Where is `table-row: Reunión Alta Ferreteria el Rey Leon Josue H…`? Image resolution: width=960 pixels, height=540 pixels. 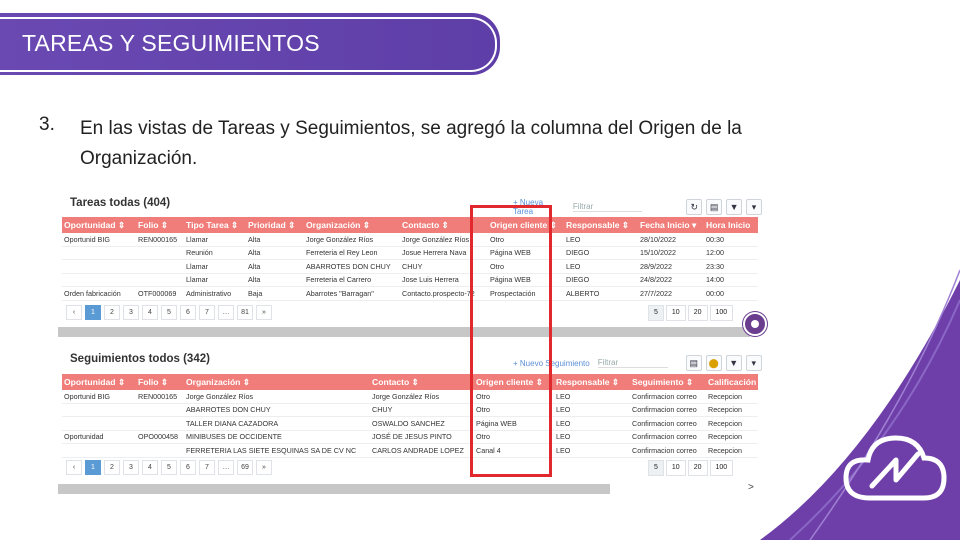
table-row: Reunión Alta Ferreteria el Rey Leon Josue H… is located at coordinates (410, 253).